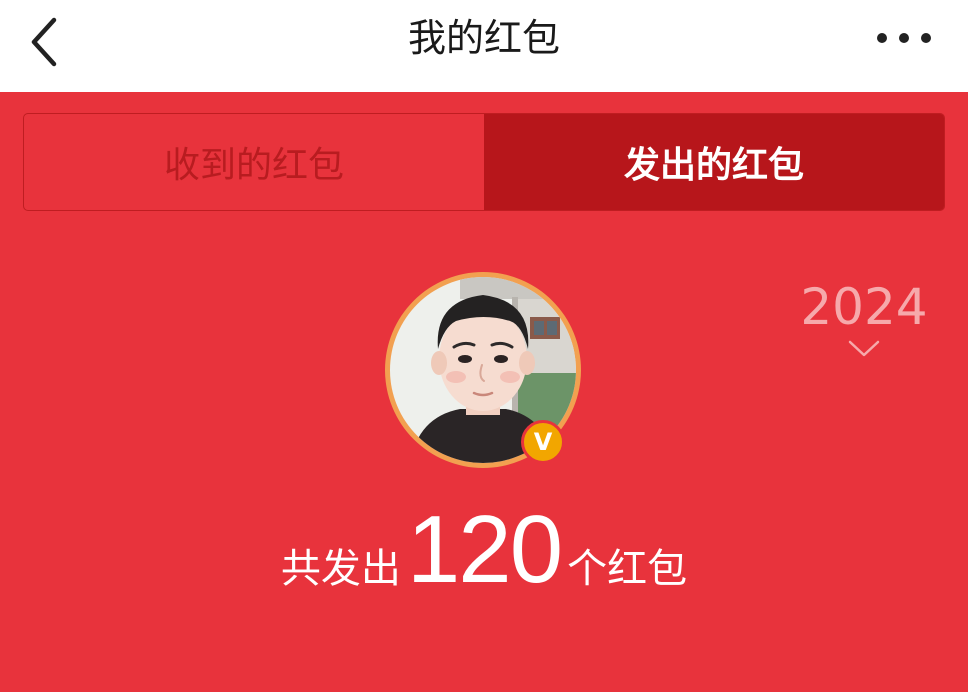  Describe the element at coordinates (864, 348) in the screenshot. I see `chevron-down-icon` at that location.